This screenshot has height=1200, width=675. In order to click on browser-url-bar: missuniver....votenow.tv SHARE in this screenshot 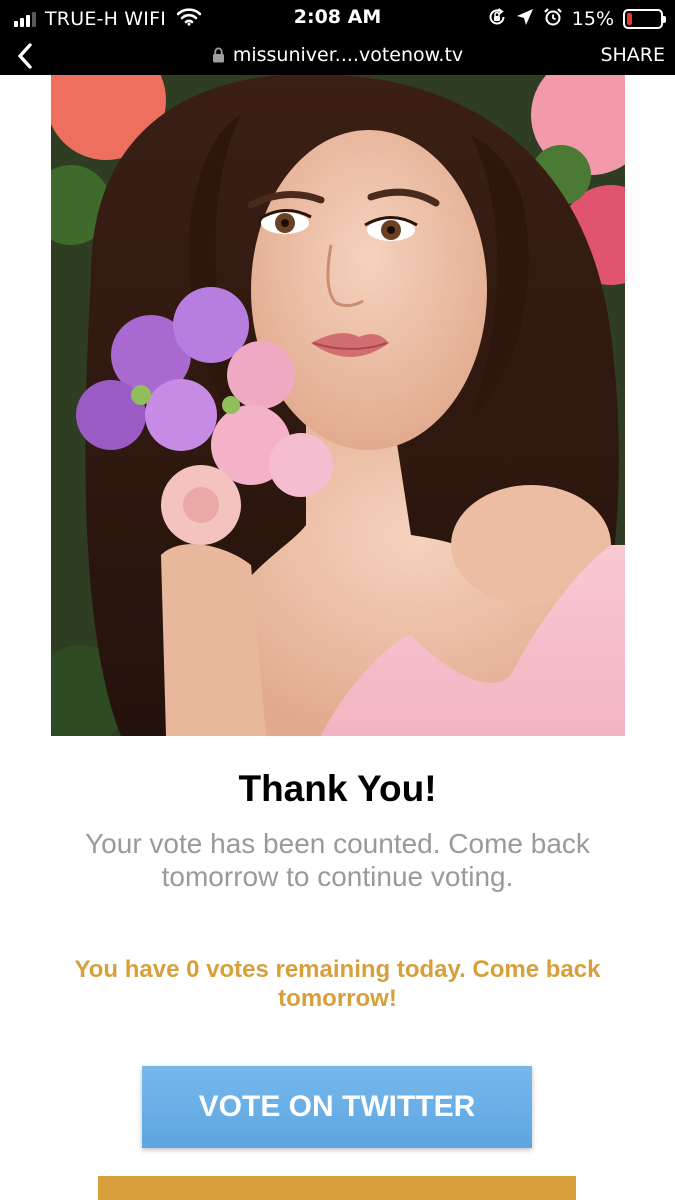, I will do `click(337, 56)`.